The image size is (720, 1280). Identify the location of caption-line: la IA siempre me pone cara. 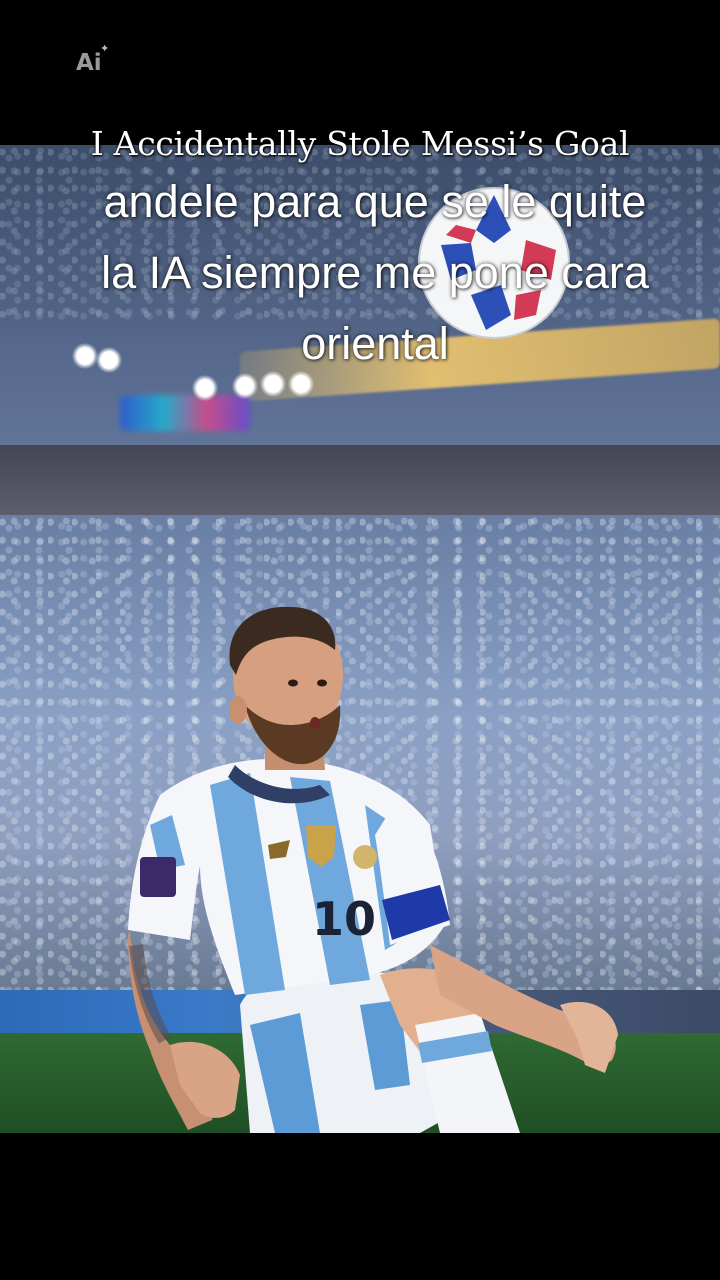
(375, 272).